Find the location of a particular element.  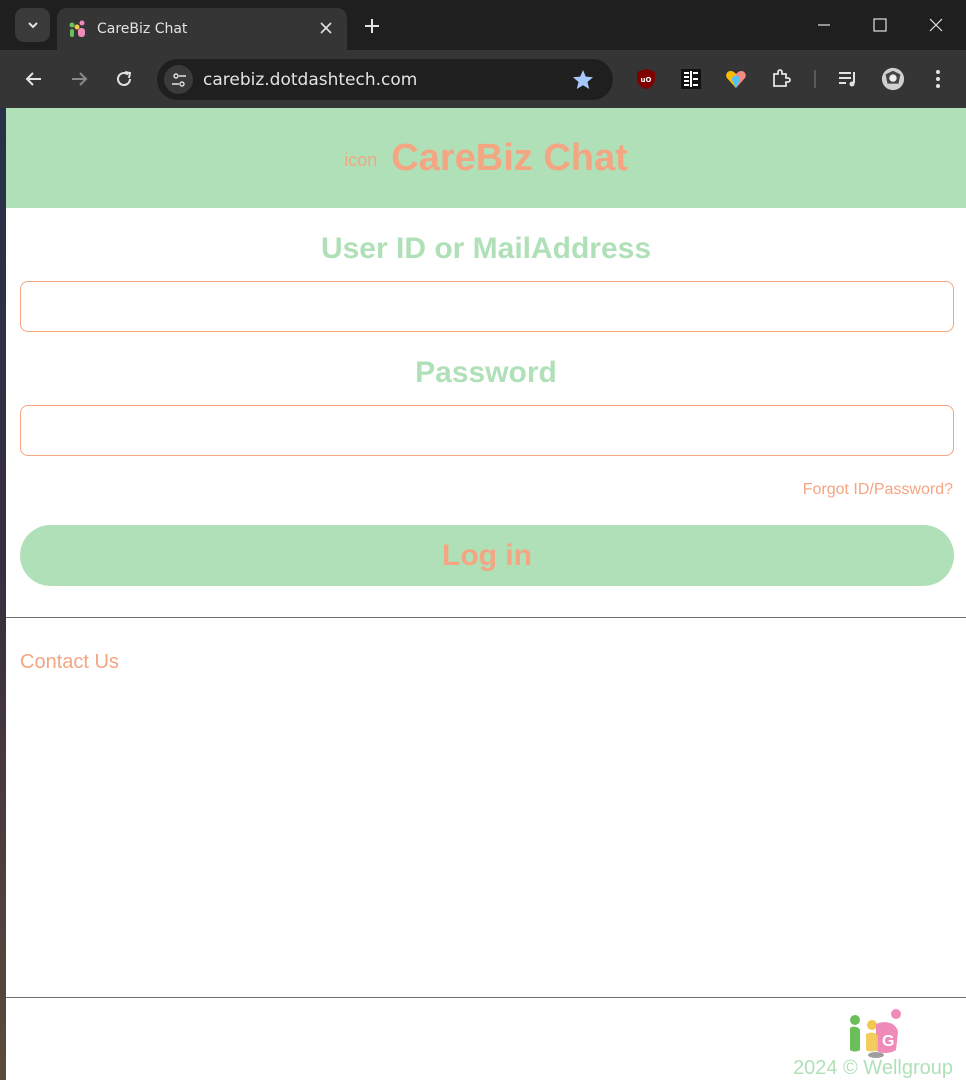

reload-button is located at coordinates (124, 79).